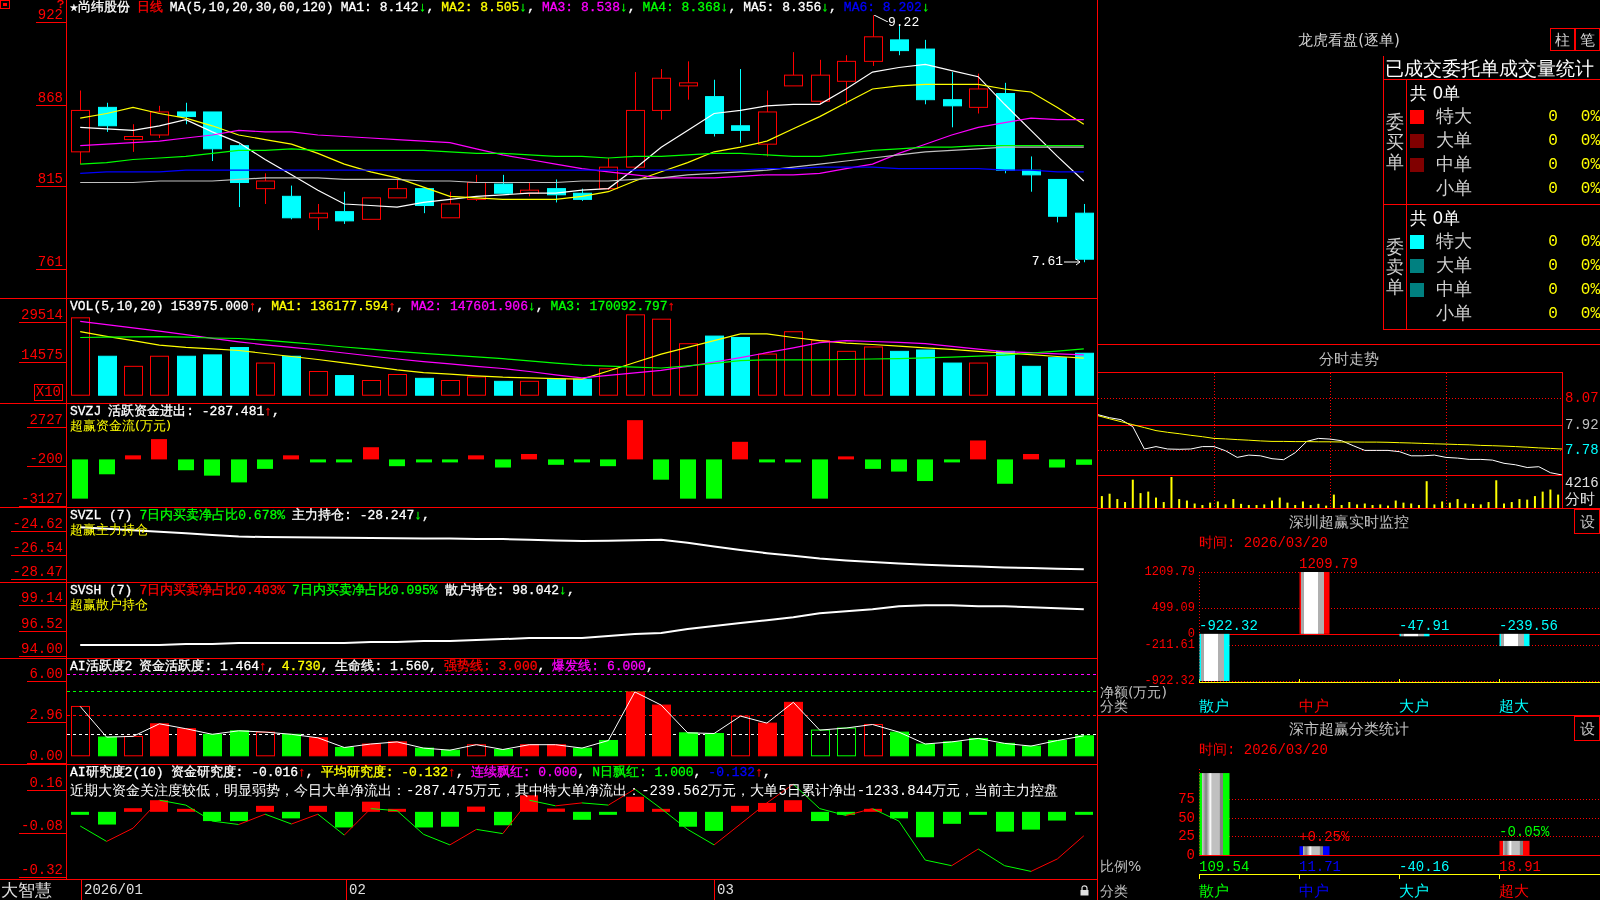  Describe the element at coordinates (42, 598) in the screenshot. I see `axis-label: 99.14` at that location.